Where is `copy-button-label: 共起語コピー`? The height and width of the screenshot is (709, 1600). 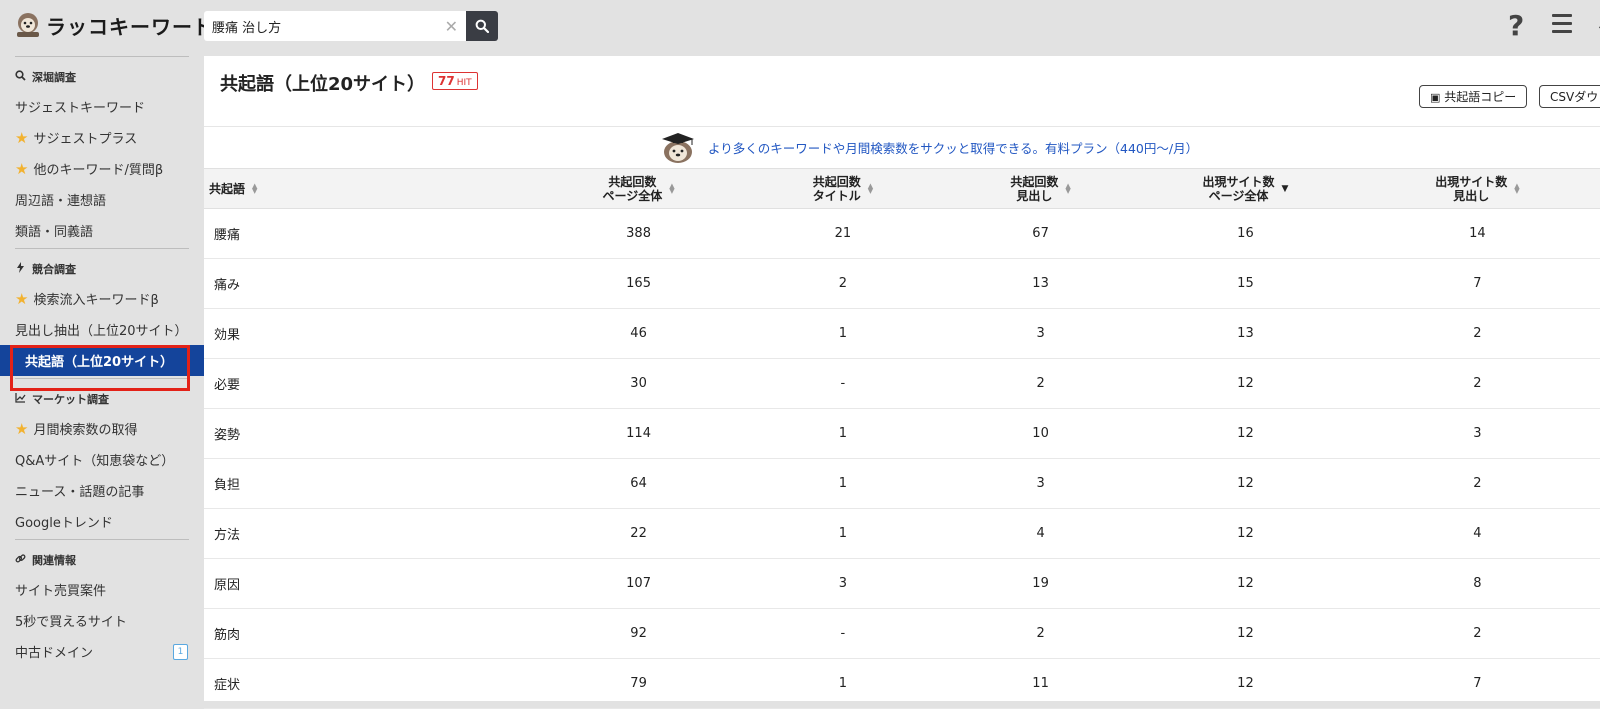 copy-button-label: 共起語コピー is located at coordinates (1480, 97).